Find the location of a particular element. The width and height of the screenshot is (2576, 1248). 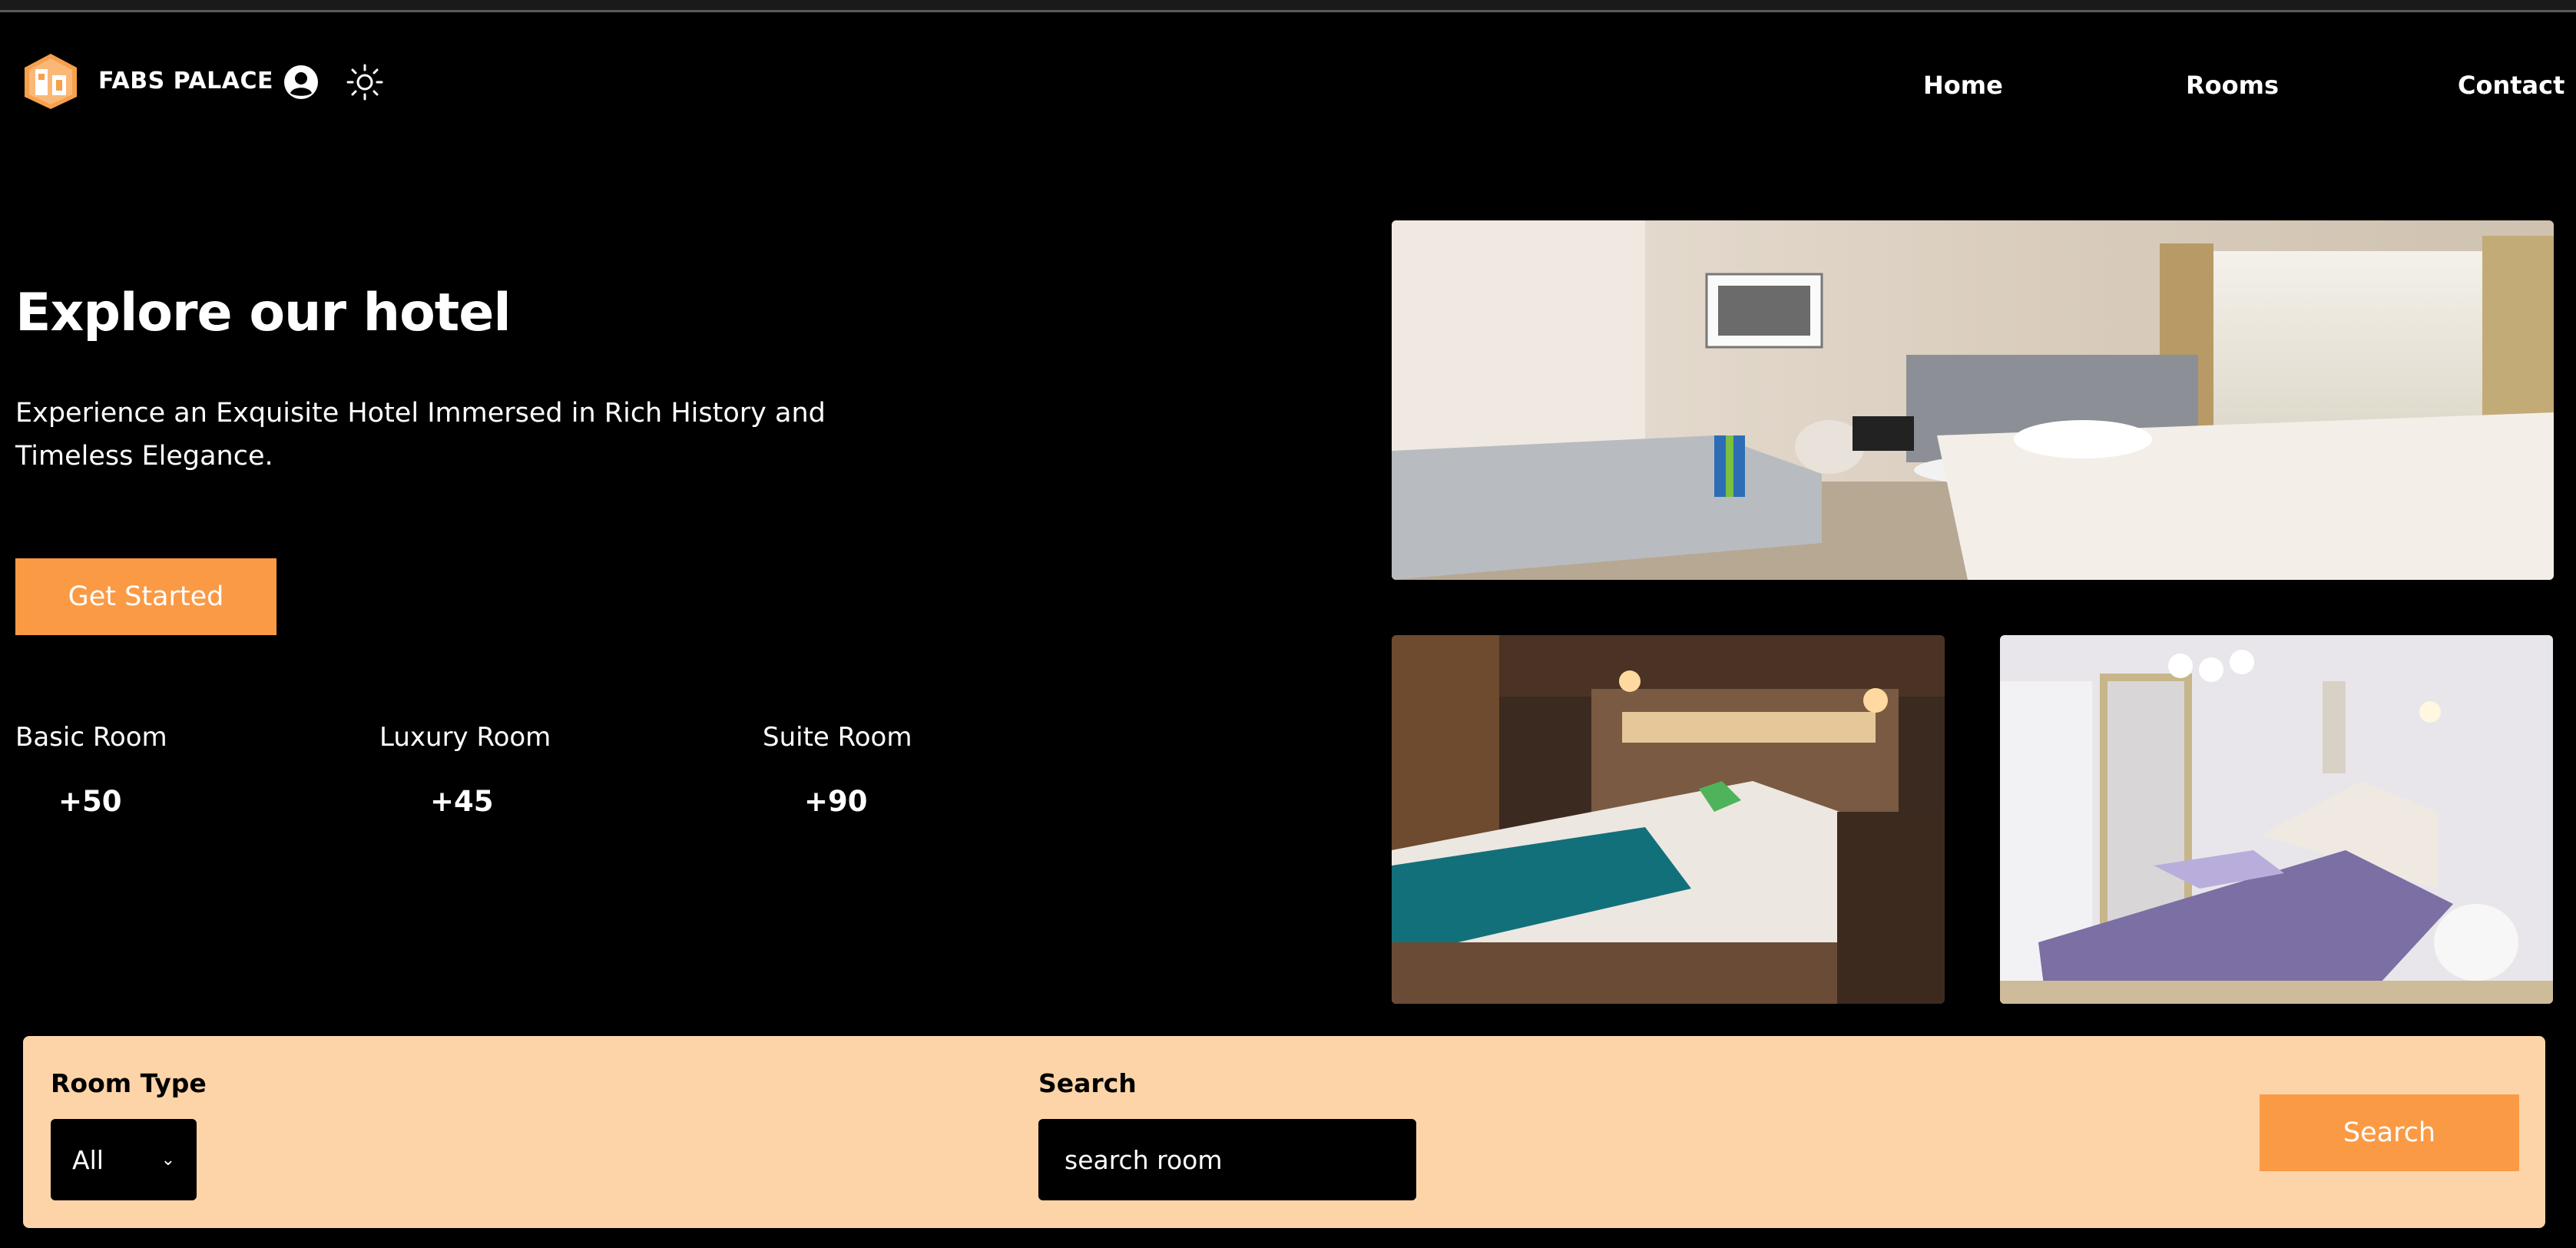

nav-contact: Contact is located at coordinates (2511, 85).